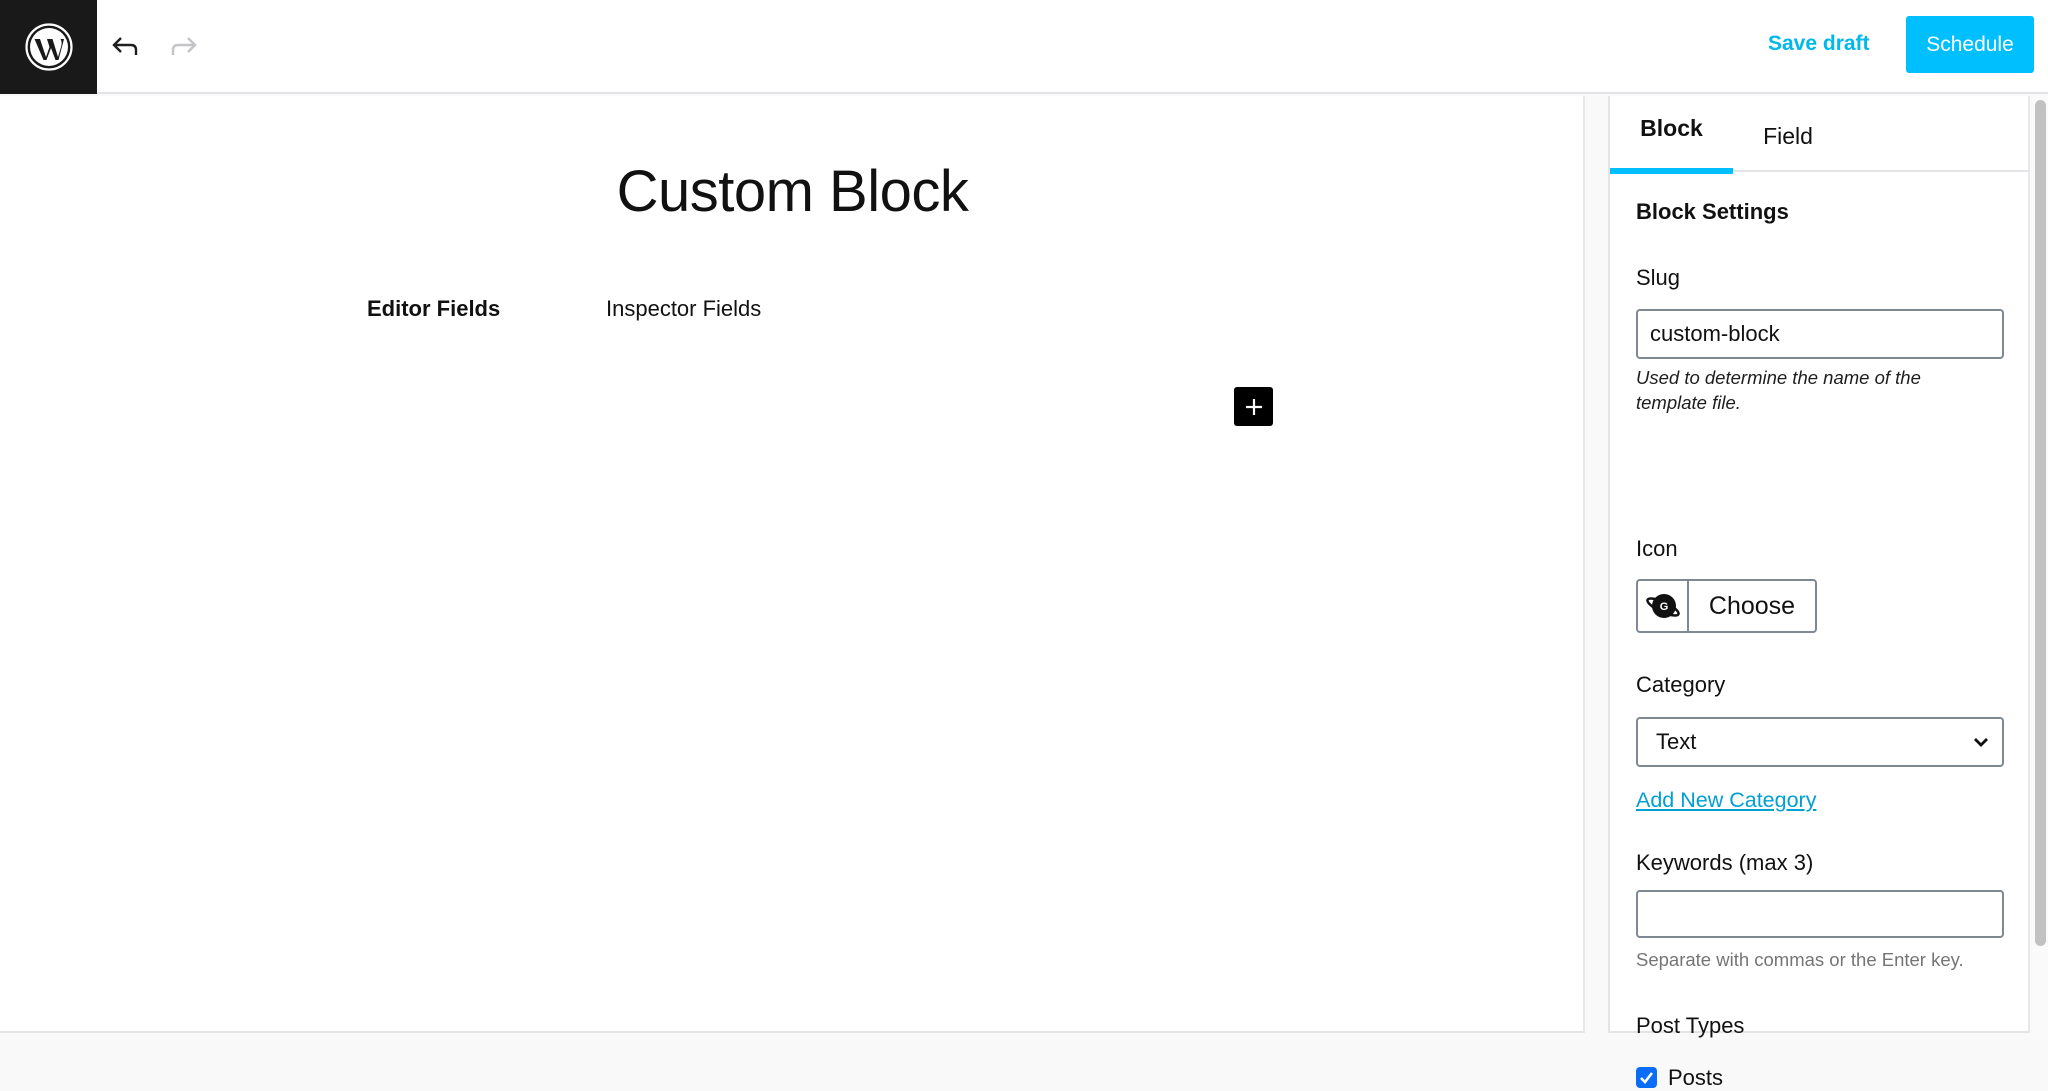  I want to click on category-selected-value: Text, so click(1676, 741).